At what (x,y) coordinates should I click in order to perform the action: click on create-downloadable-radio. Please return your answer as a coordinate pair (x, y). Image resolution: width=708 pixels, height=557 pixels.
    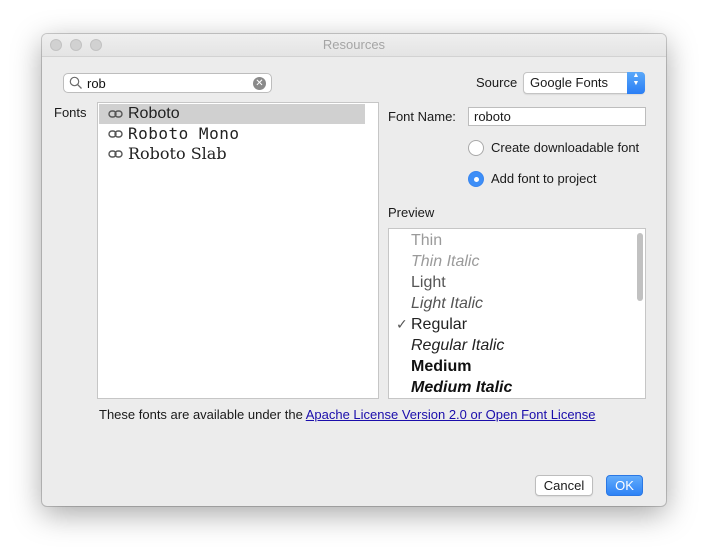
    Looking at the image, I should click on (476, 148).